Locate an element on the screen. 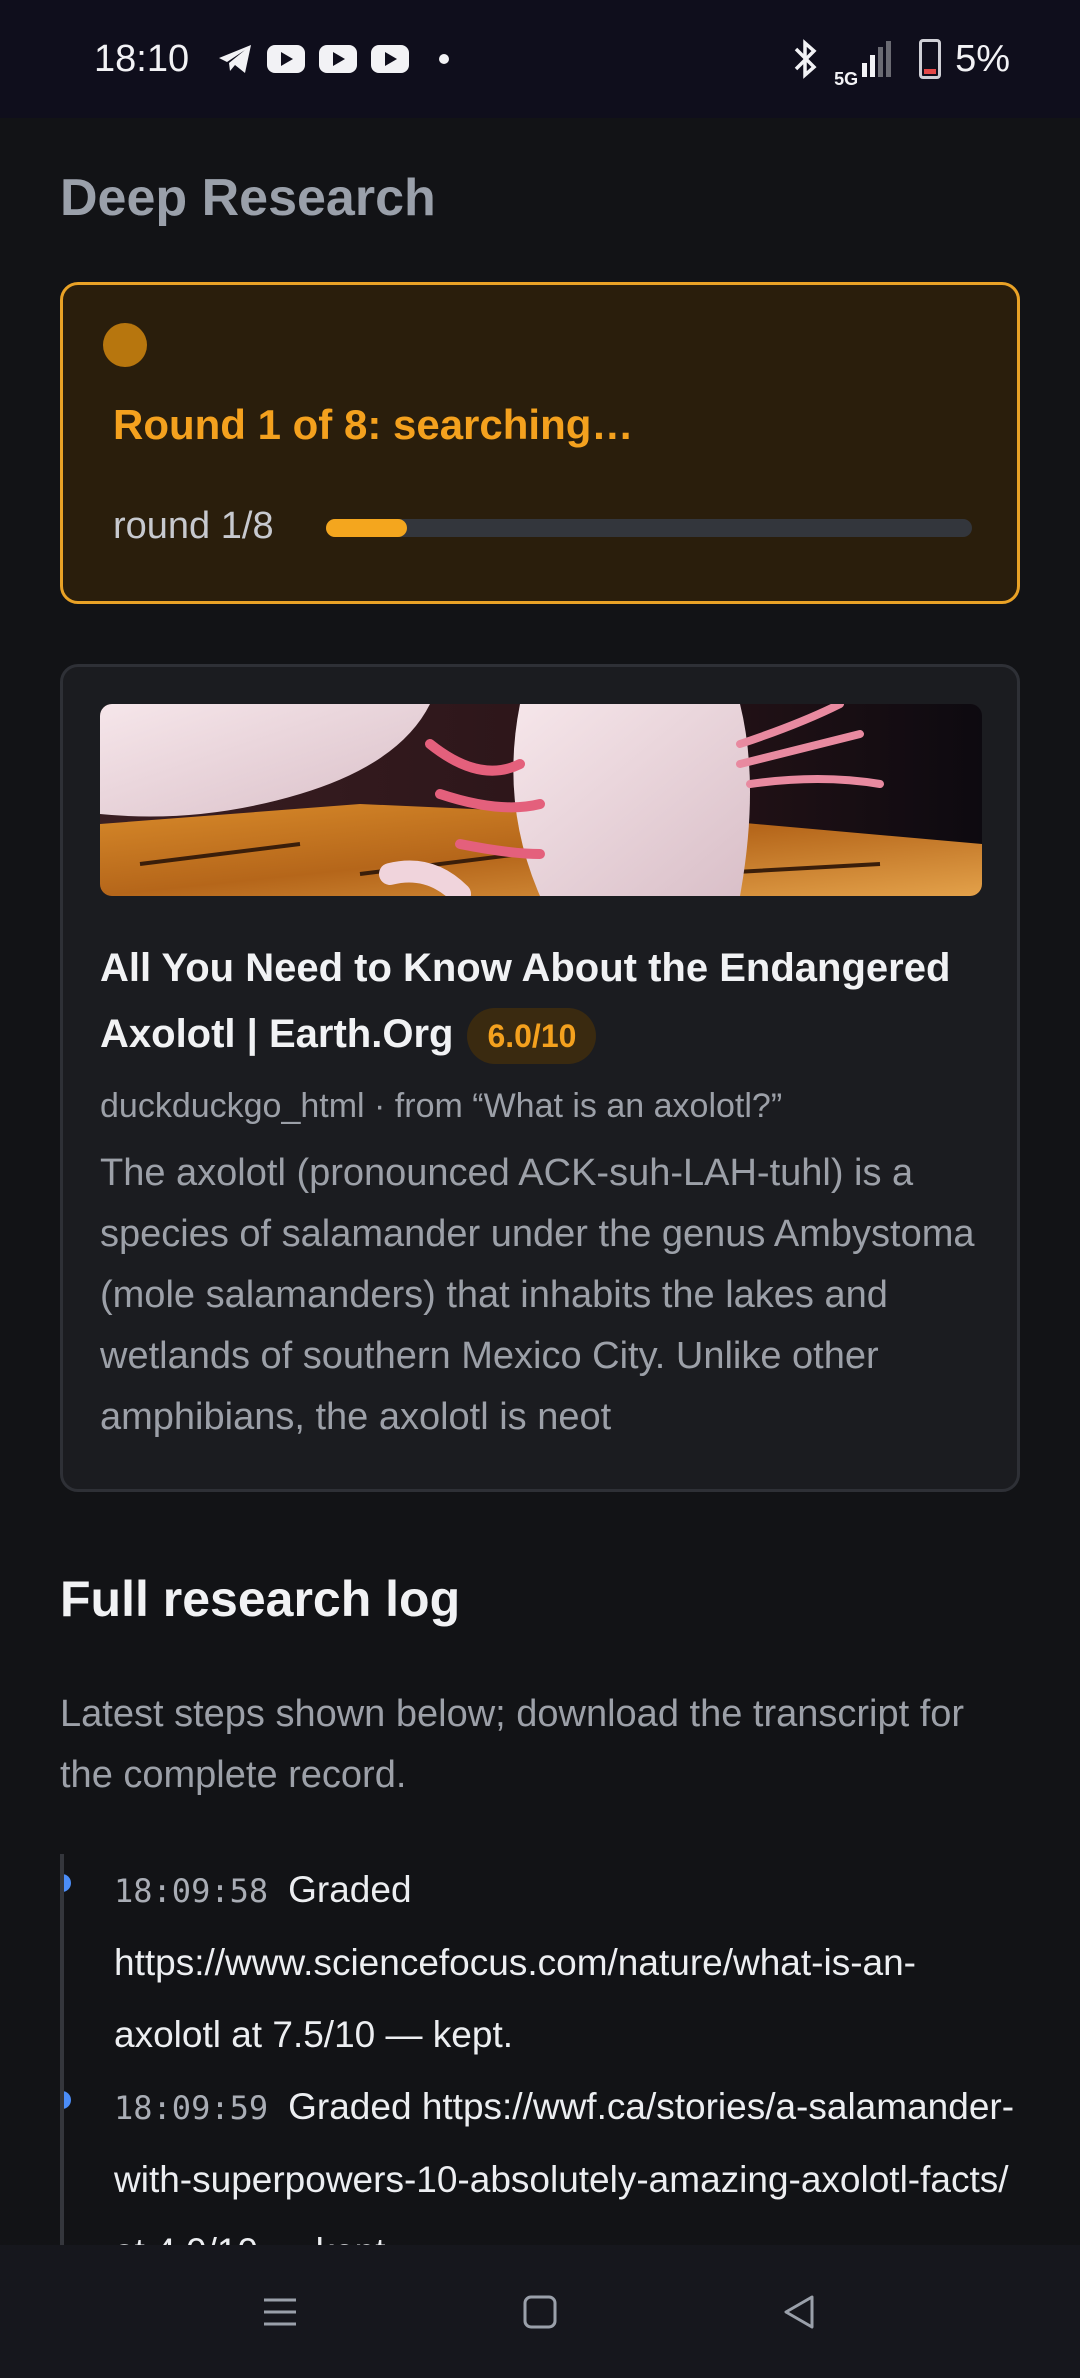 This screenshot has height=2378, width=1080. recents-button is located at coordinates (280, 2312).